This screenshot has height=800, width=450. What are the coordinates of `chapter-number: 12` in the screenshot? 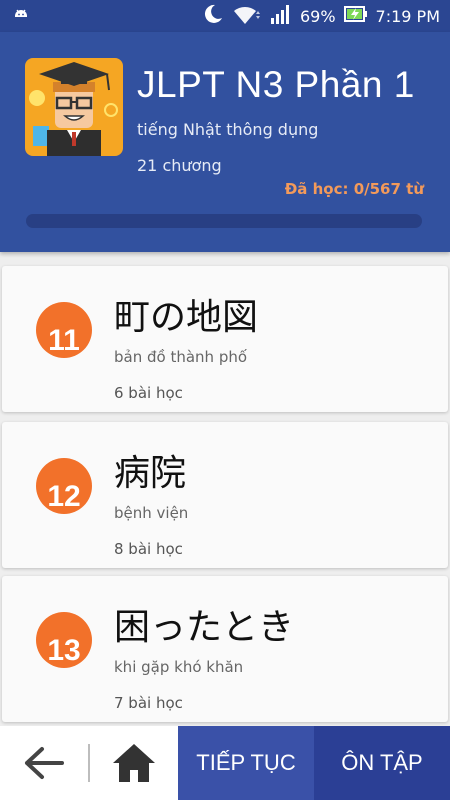 It's located at (64, 496).